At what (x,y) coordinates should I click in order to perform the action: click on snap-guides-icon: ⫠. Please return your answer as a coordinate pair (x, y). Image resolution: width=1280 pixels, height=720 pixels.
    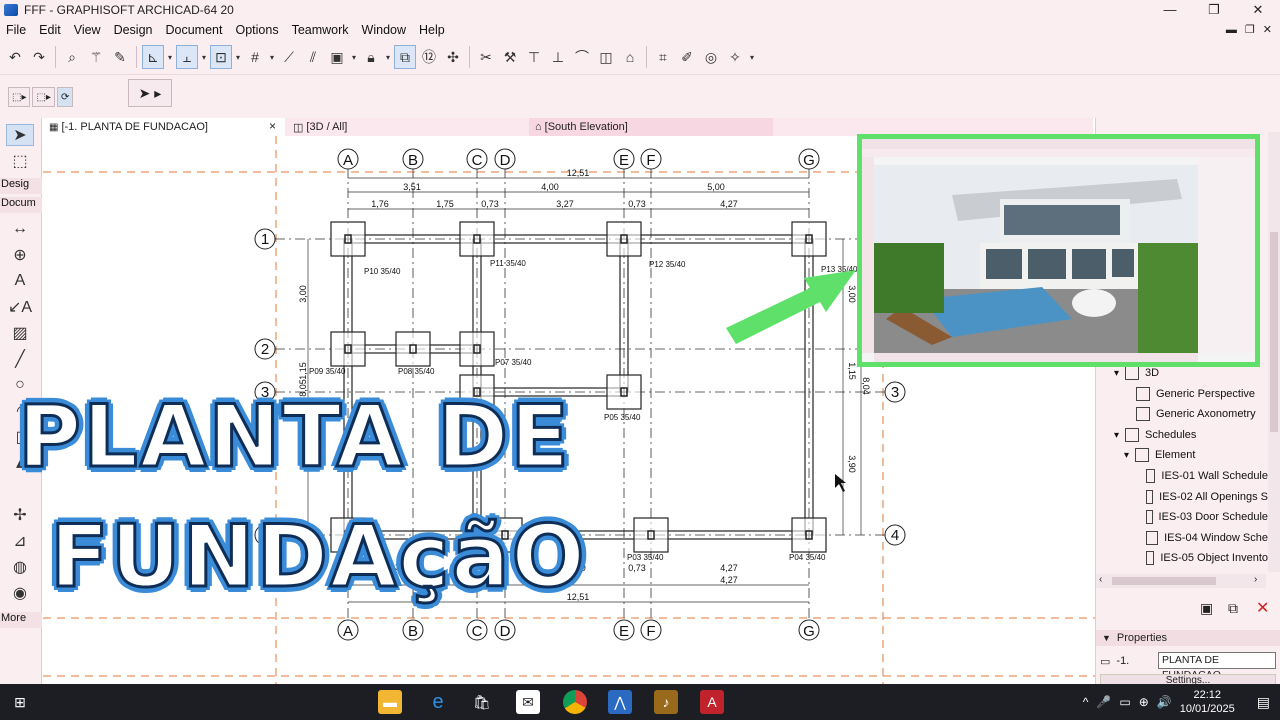
    Looking at the image, I should click on (187, 57).